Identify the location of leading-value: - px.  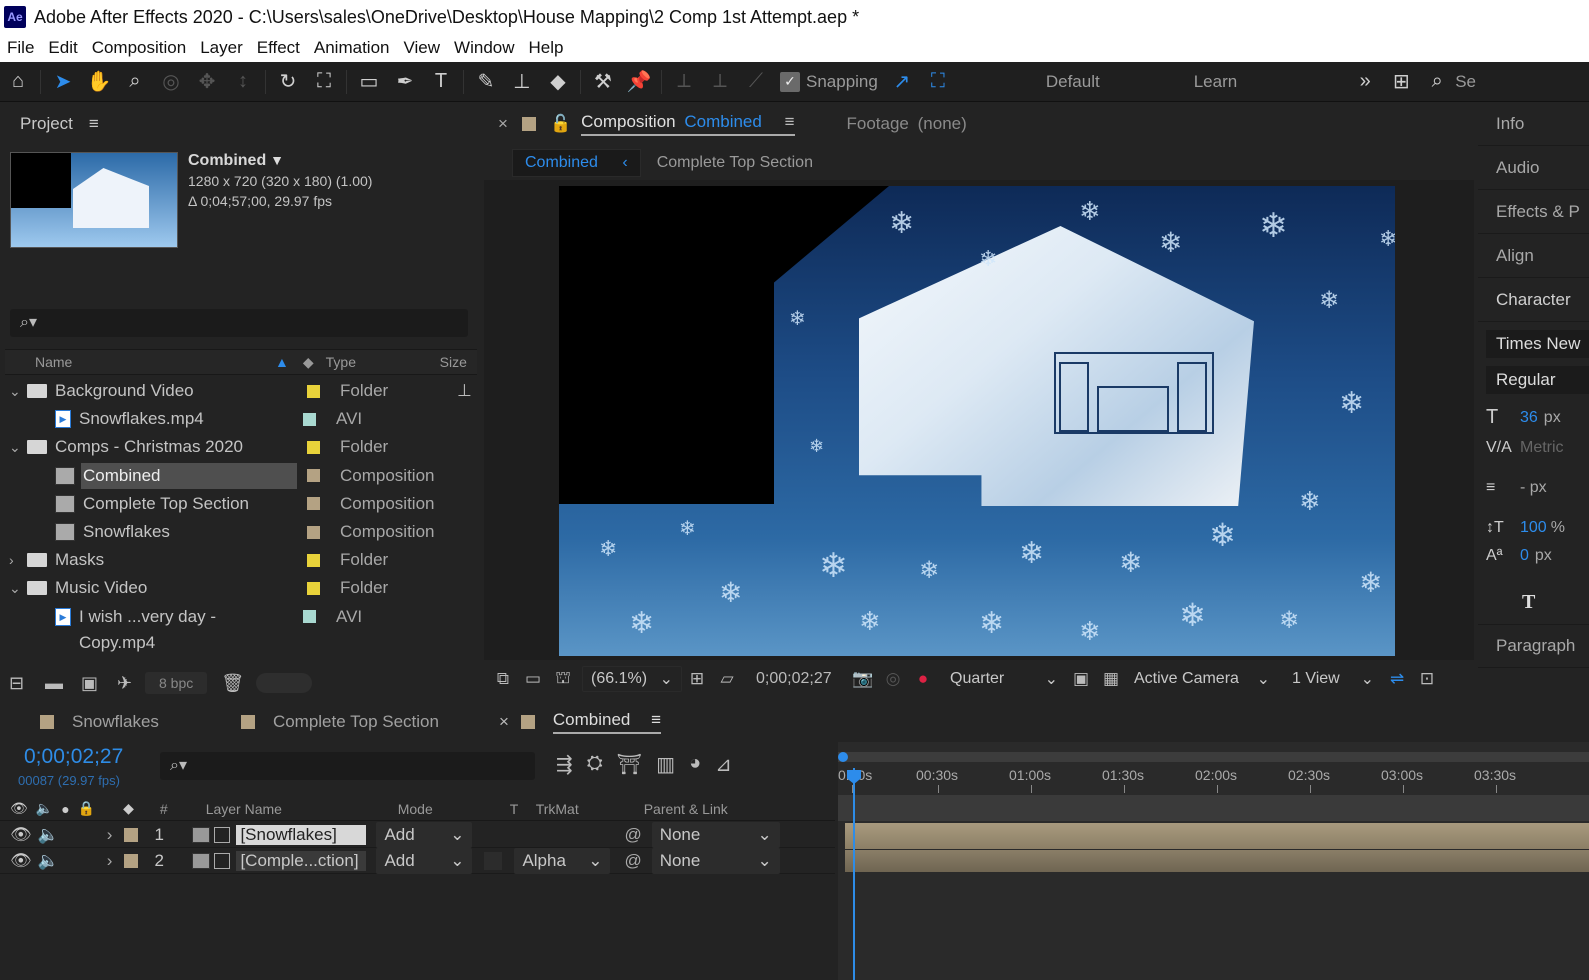
(1533, 488).